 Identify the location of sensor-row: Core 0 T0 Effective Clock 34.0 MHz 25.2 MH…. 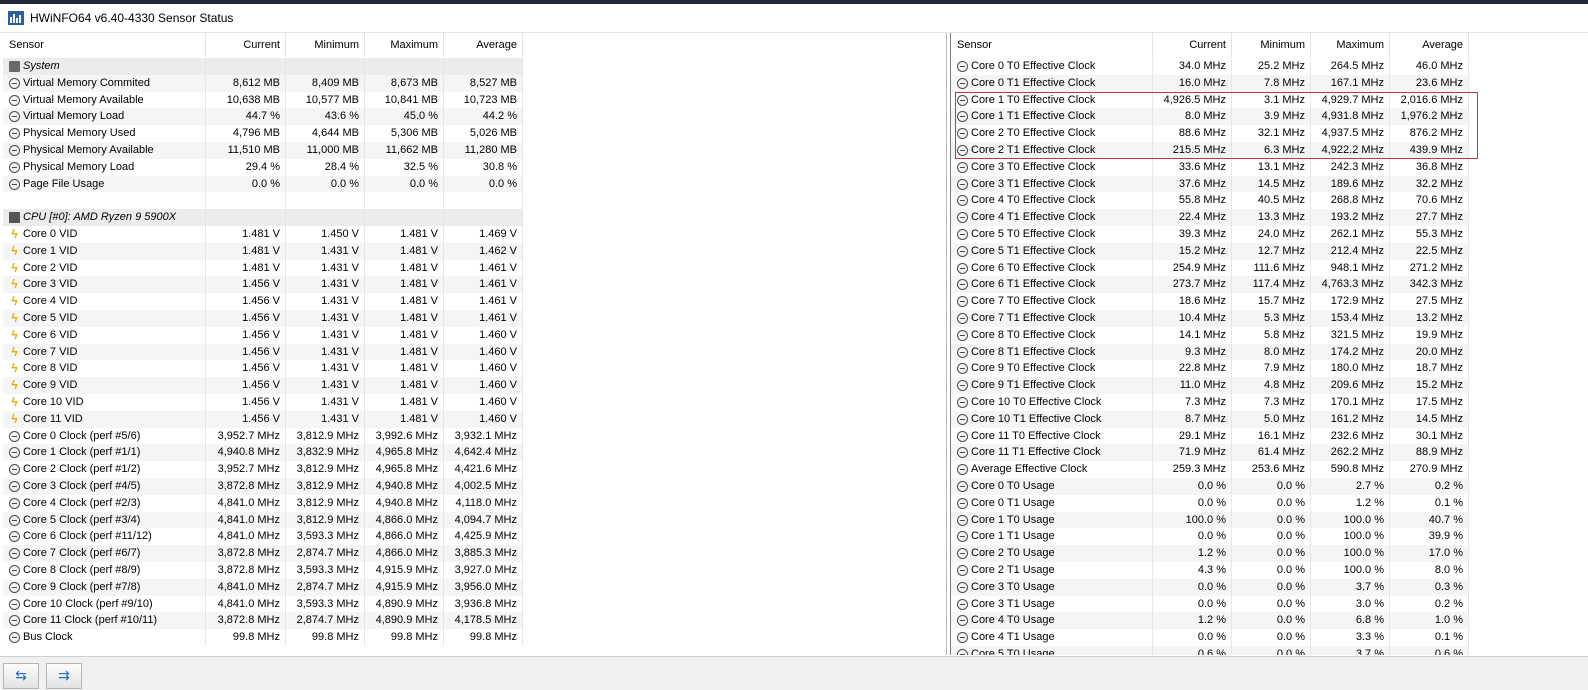
(1210, 66).